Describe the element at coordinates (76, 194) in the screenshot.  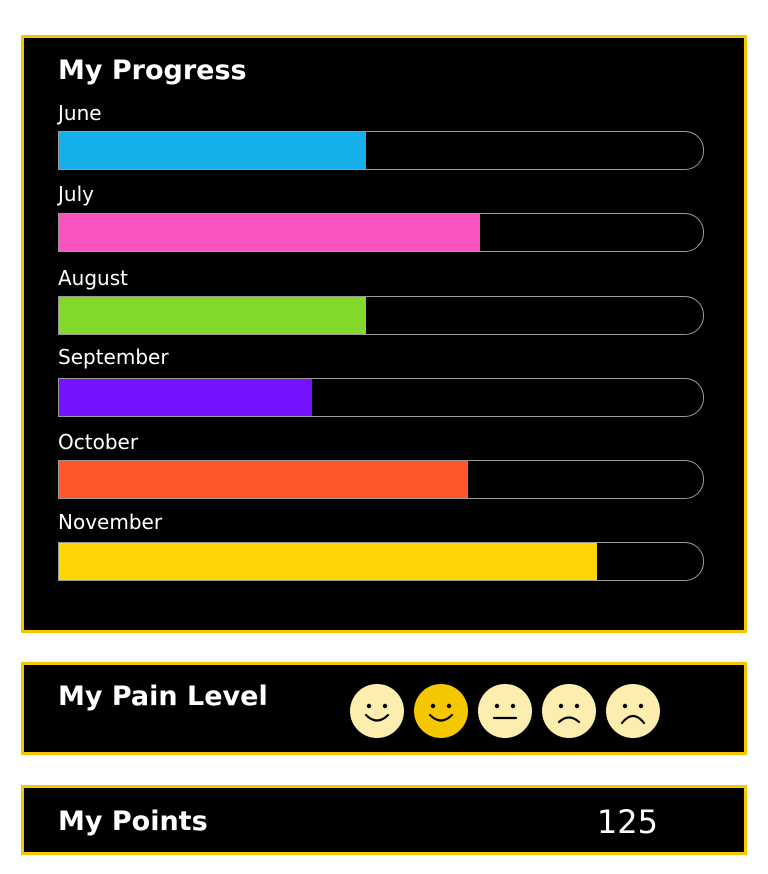
I see `month-label-july: July` at that location.